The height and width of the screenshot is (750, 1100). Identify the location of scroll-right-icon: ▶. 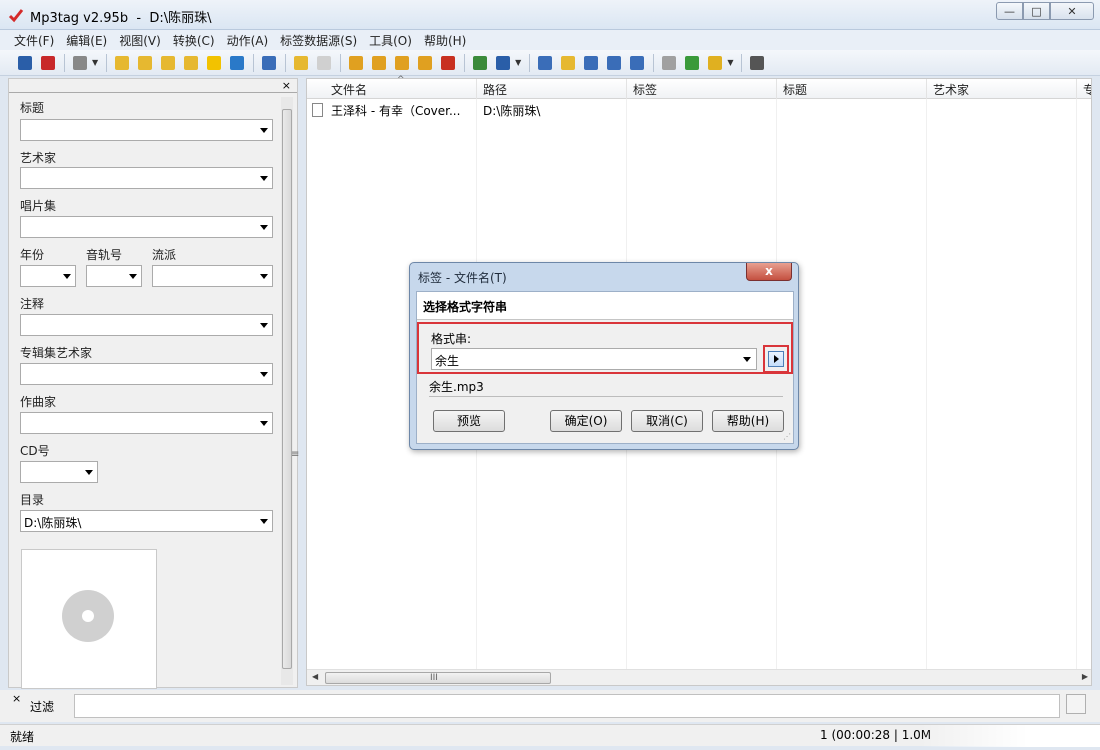
(1085, 676).